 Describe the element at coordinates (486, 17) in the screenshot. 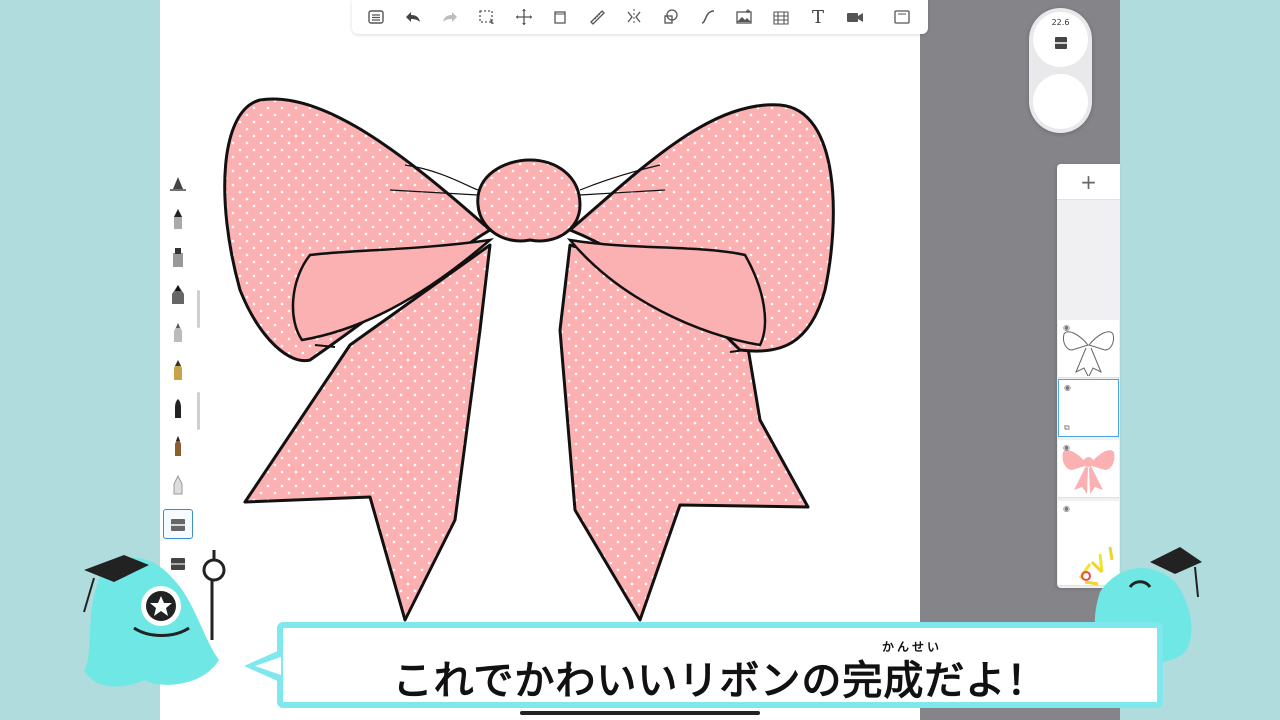

I see `selection-icon` at that location.